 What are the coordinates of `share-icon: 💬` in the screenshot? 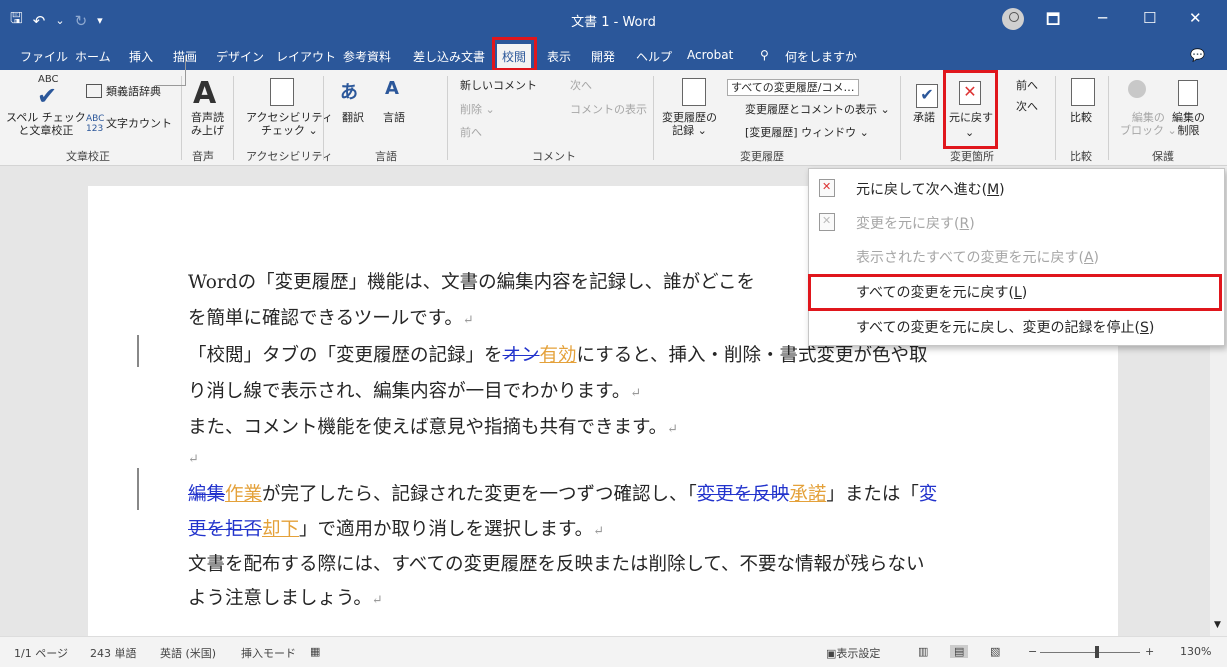 It's located at (1197, 55).